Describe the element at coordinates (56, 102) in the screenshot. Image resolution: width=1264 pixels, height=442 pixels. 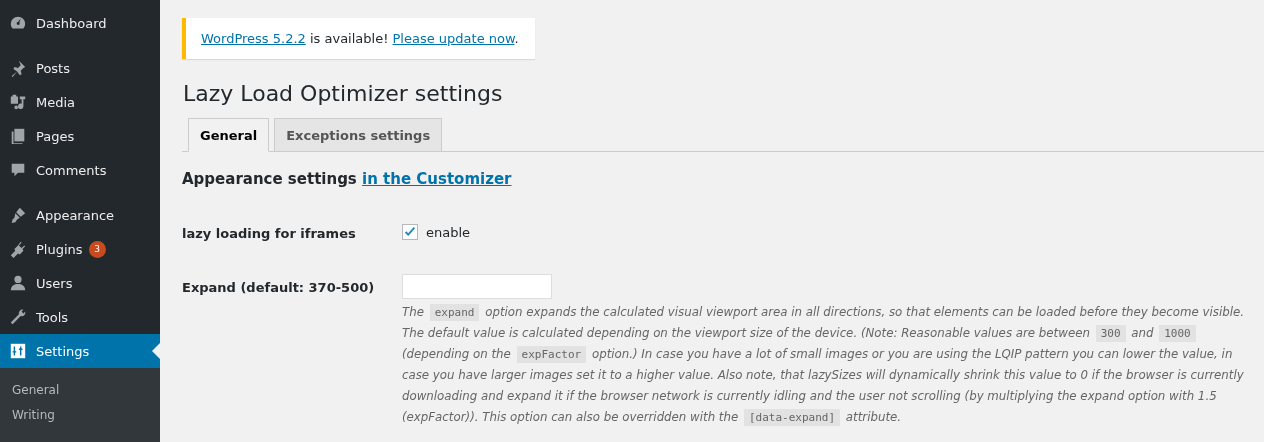
I see `menu-label: Media` at that location.